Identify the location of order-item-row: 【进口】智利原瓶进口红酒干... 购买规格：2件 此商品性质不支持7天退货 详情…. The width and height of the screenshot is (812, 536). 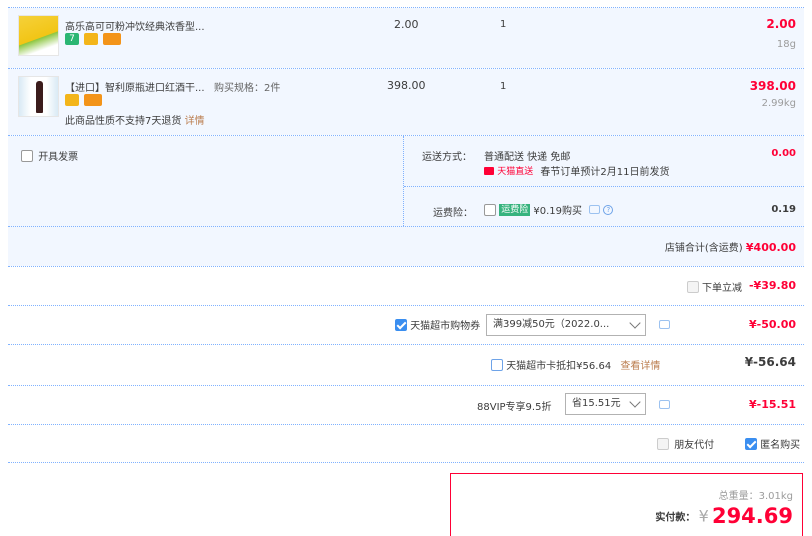
(406, 102).